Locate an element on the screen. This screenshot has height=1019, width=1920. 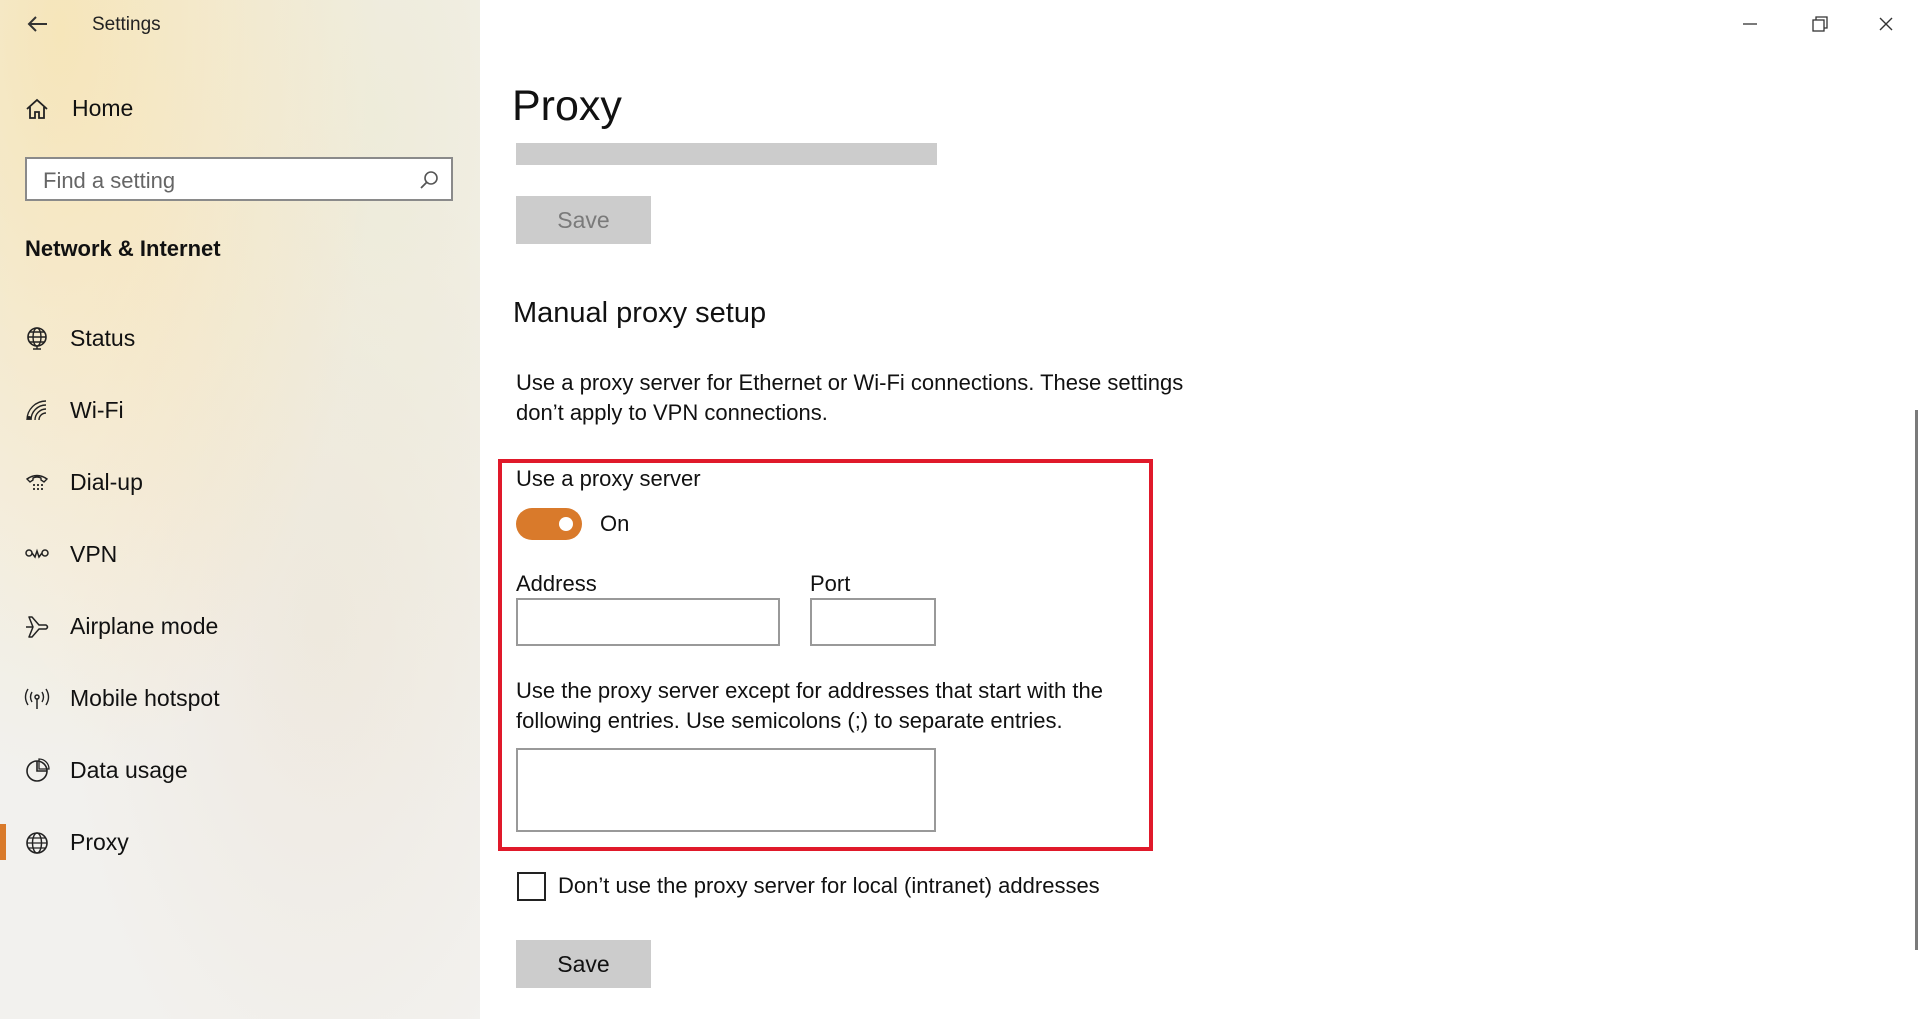
minimize-button is located at coordinates (1750, 24).